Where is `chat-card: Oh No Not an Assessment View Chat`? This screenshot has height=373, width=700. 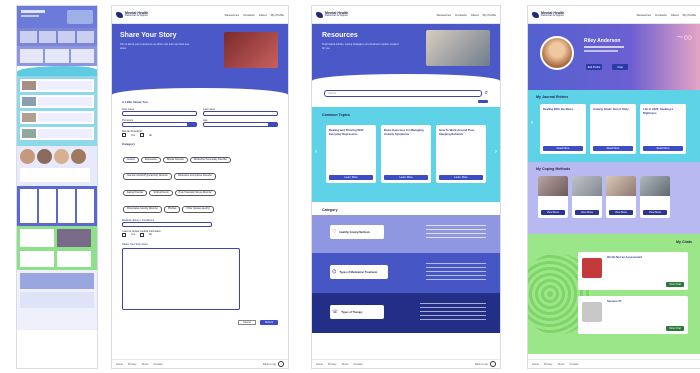
chat-card: Oh No Not an Assessment View Chat is located at coordinates (633, 271).